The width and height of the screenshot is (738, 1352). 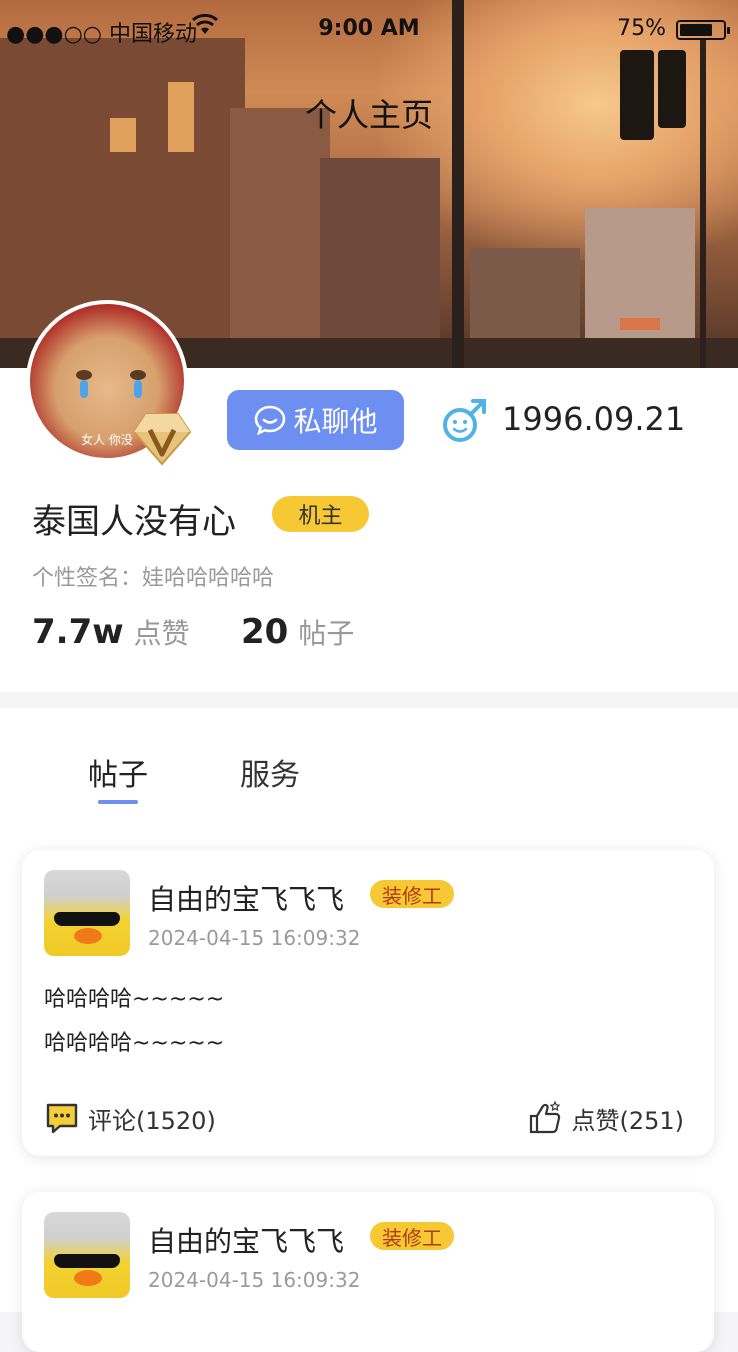 I want to click on comment-icon, so click(x=62, y=1118).